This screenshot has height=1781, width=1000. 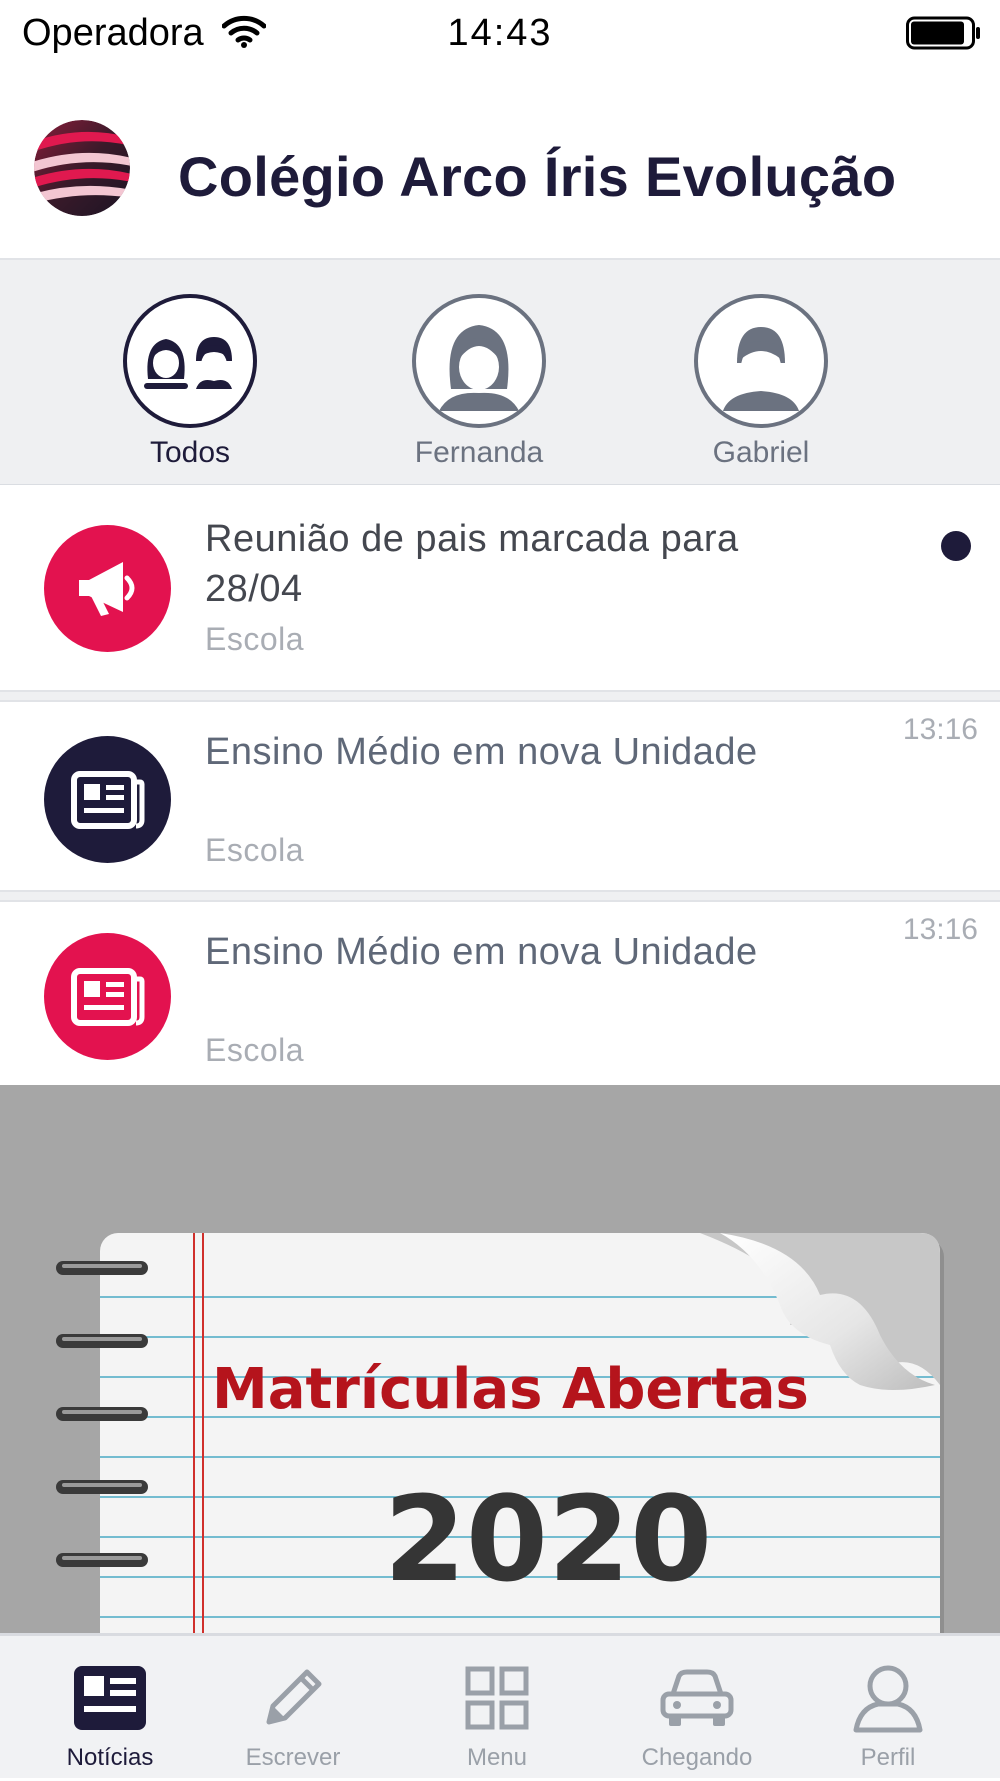 What do you see at coordinates (190, 452) in the screenshot?
I see `filter-label: Todos` at bounding box center [190, 452].